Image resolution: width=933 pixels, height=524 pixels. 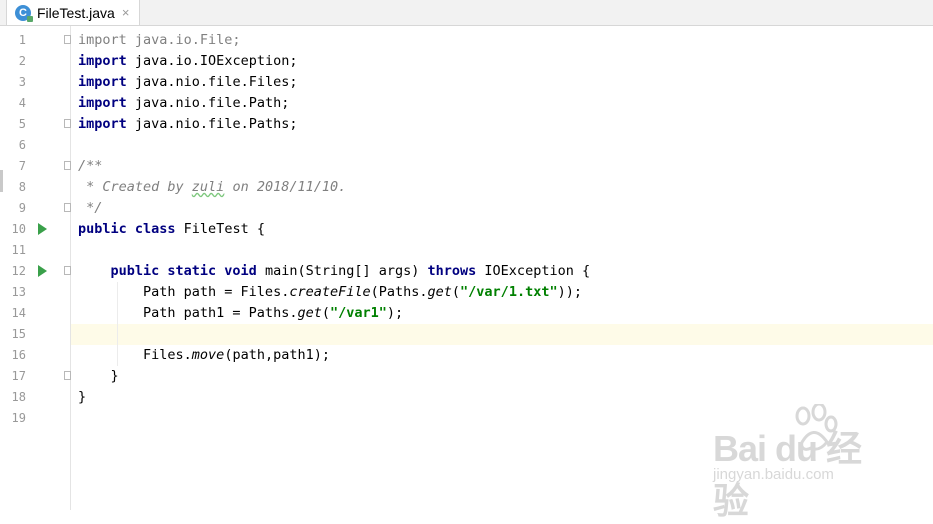 I want to click on code-text: * Created by zuli on 2018/11/10., so click(x=212, y=187).